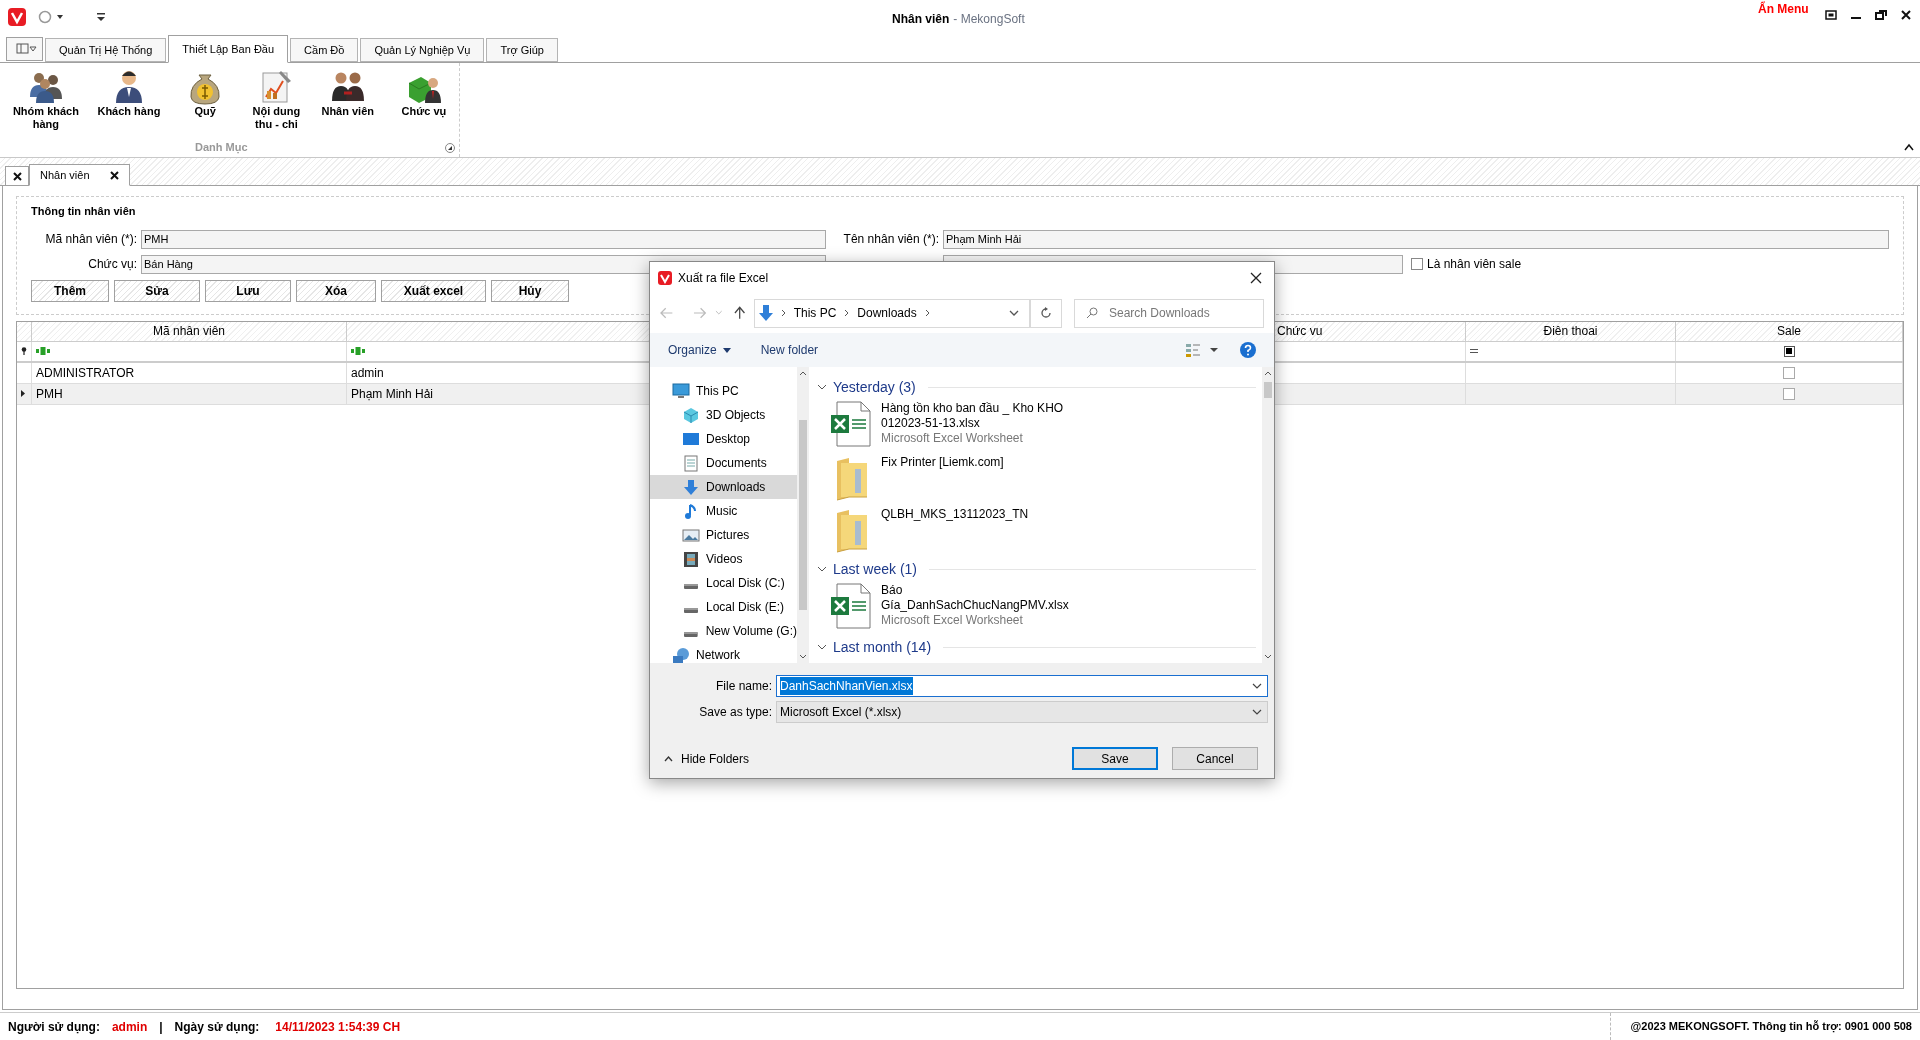  Describe the element at coordinates (217, 1027) in the screenshot. I see `status-label: Ngày sử dụng:` at that location.